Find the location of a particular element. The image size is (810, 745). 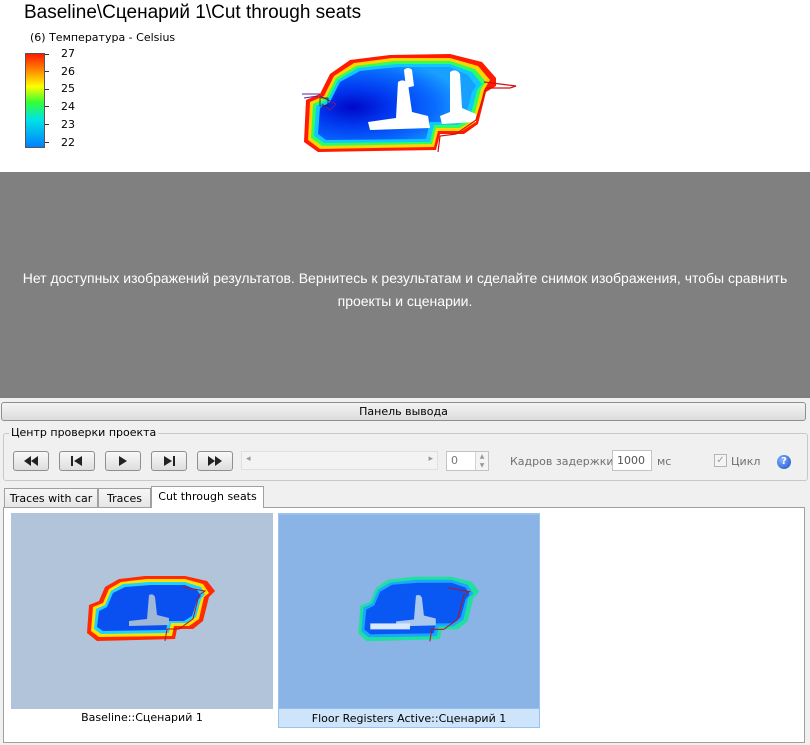

legend-tick: 23 is located at coordinates (68, 124).